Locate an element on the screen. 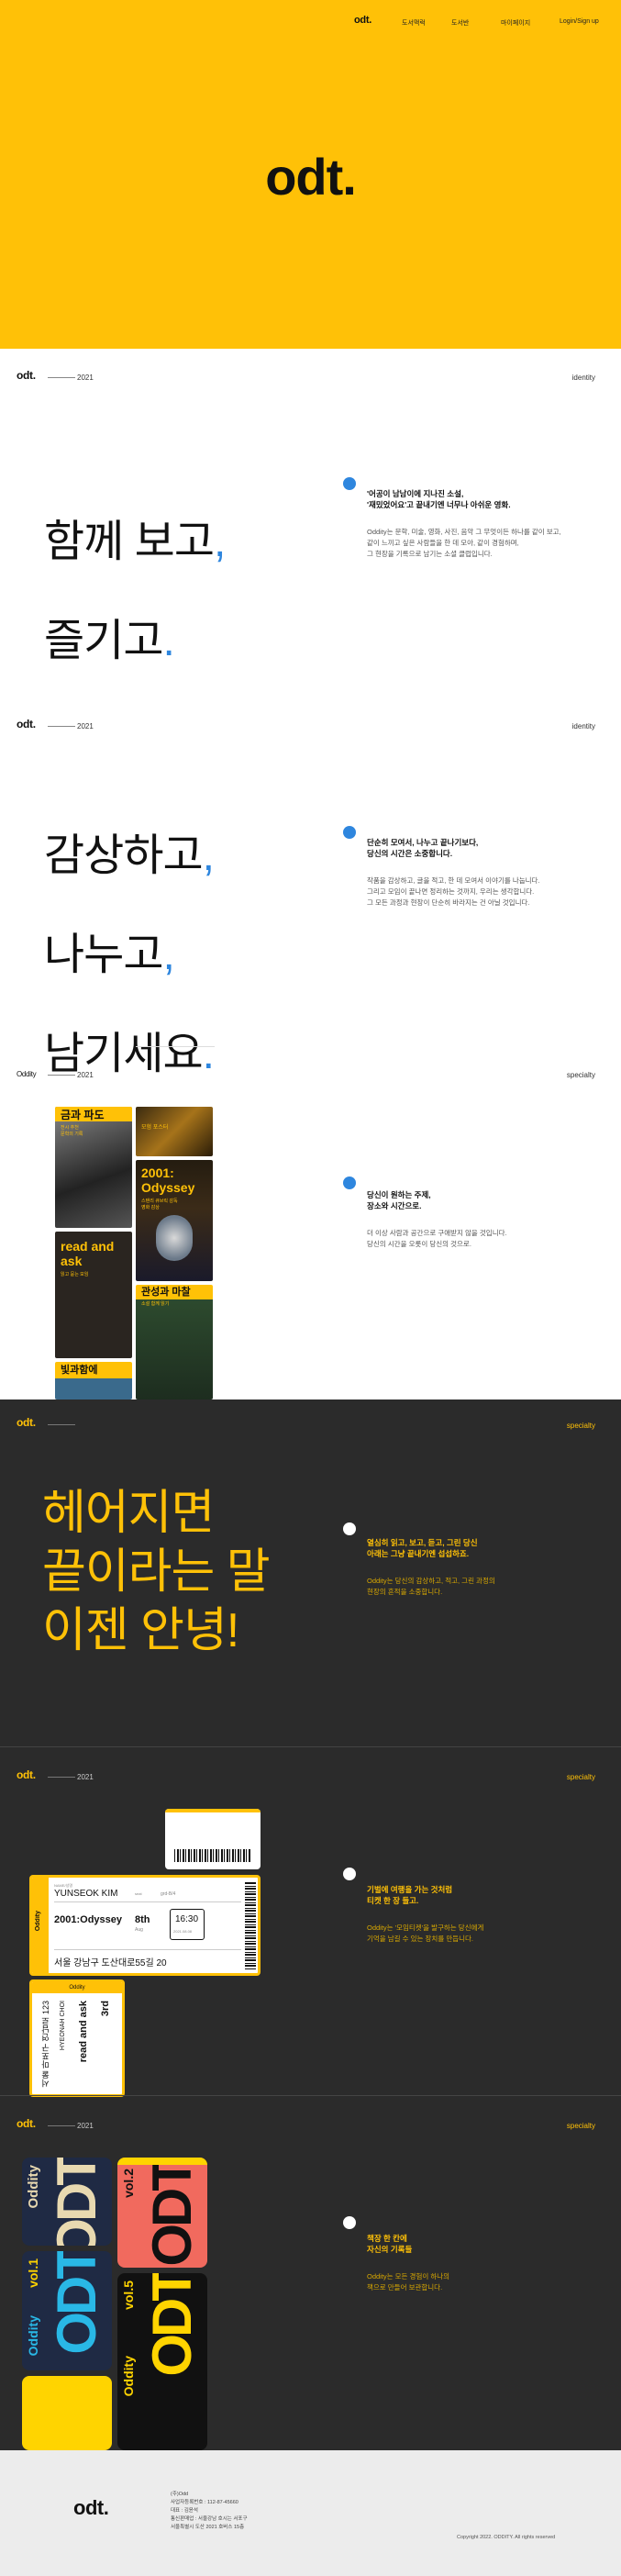 This screenshot has width=621, height=2576. lead-text: 당신이 원하는 주제, 장소와 시간으로. is located at coordinates (399, 1200).